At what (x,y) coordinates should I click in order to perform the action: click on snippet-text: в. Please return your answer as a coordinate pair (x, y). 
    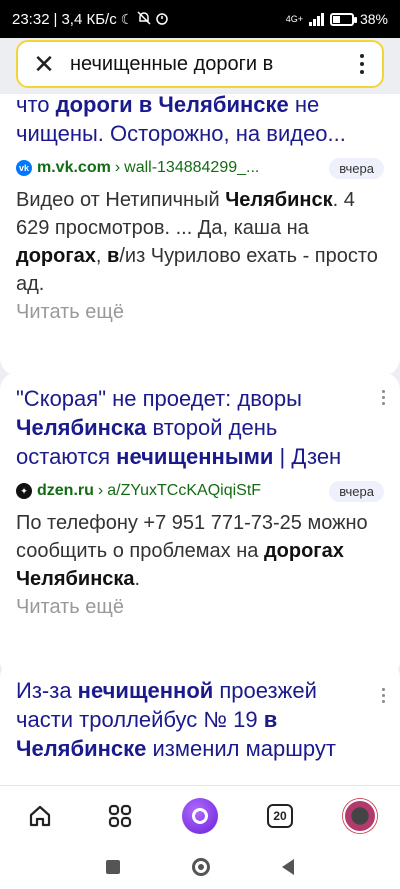
    Looking at the image, I should click on (113, 256).